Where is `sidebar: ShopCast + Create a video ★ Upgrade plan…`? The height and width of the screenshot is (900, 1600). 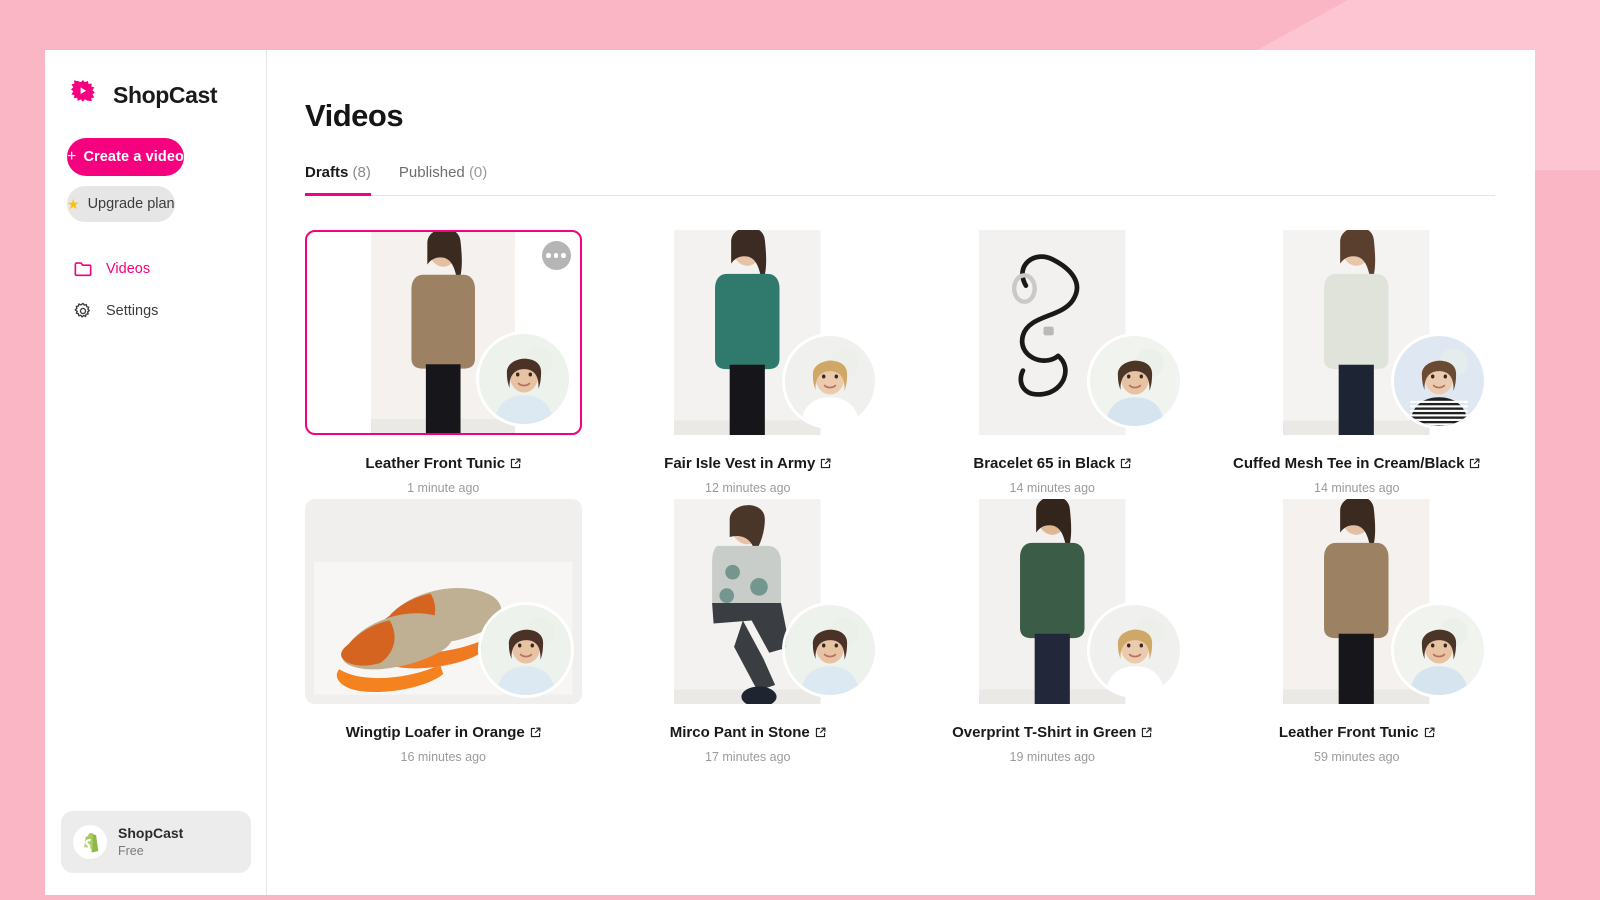
sidebar: ShopCast + Create a video ★ Upgrade plan… is located at coordinates (156, 472).